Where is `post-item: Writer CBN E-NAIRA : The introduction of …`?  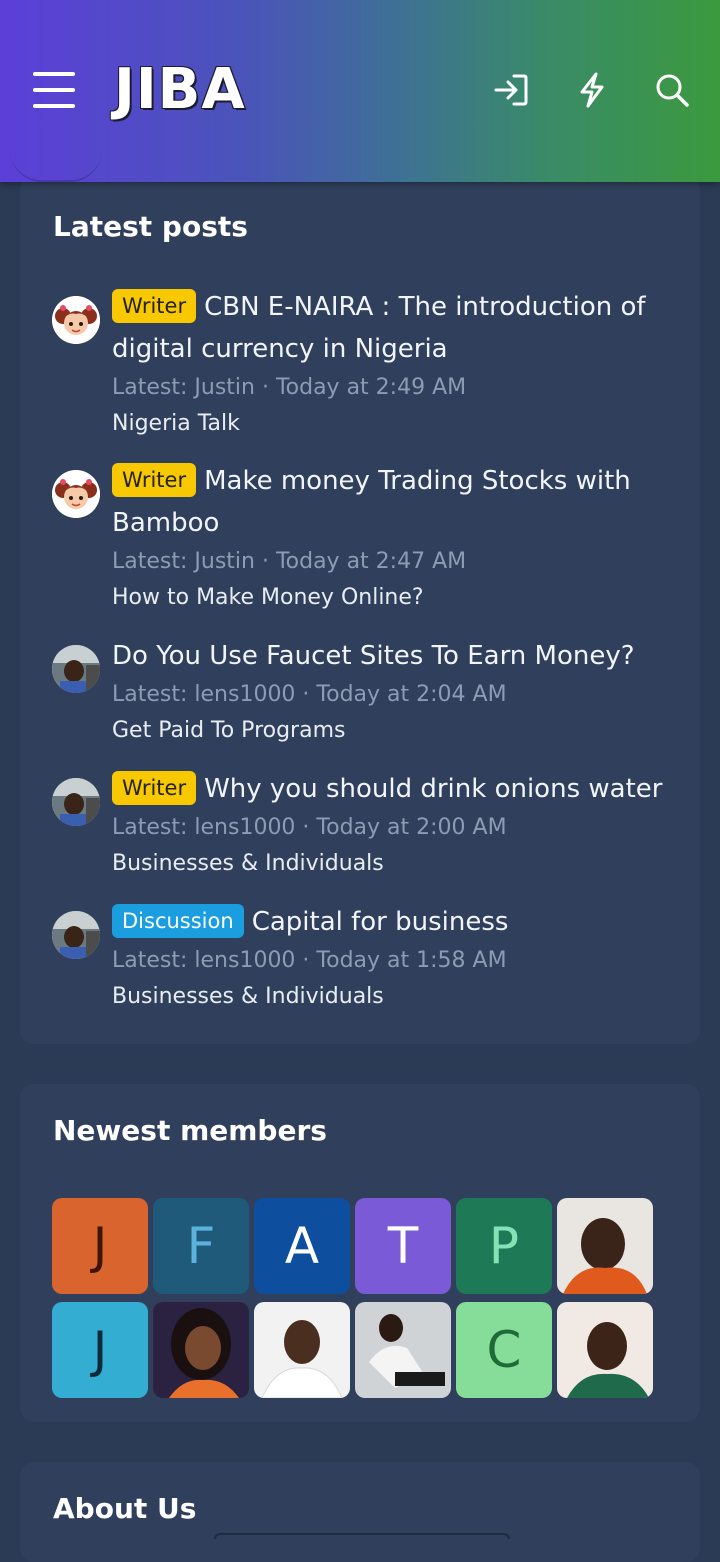 post-item: Writer CBN E-NAIRA : The introduction of … is located at coordinates (362, 372).